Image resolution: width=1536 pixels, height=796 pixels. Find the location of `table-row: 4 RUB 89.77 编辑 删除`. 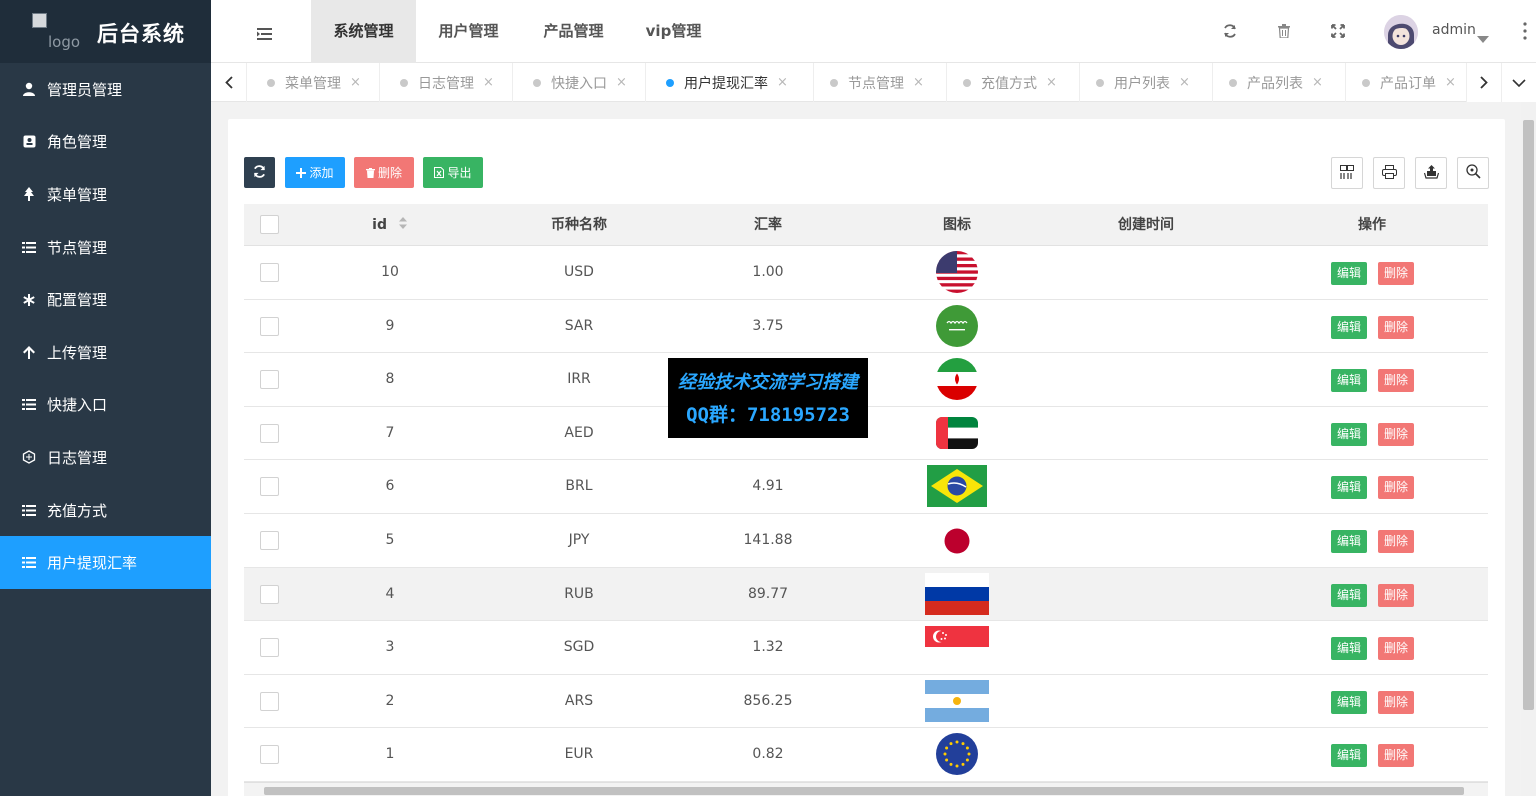

table-row: 4 RUB 89.77 编辑 删除 is located at coordinates (866, 594).